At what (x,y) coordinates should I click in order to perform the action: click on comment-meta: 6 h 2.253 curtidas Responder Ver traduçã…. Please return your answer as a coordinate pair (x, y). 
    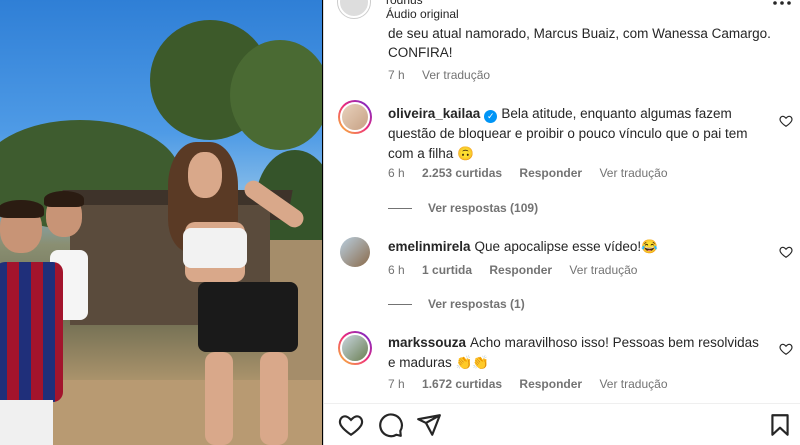
    Looking at the image, I should click on (535, 173).